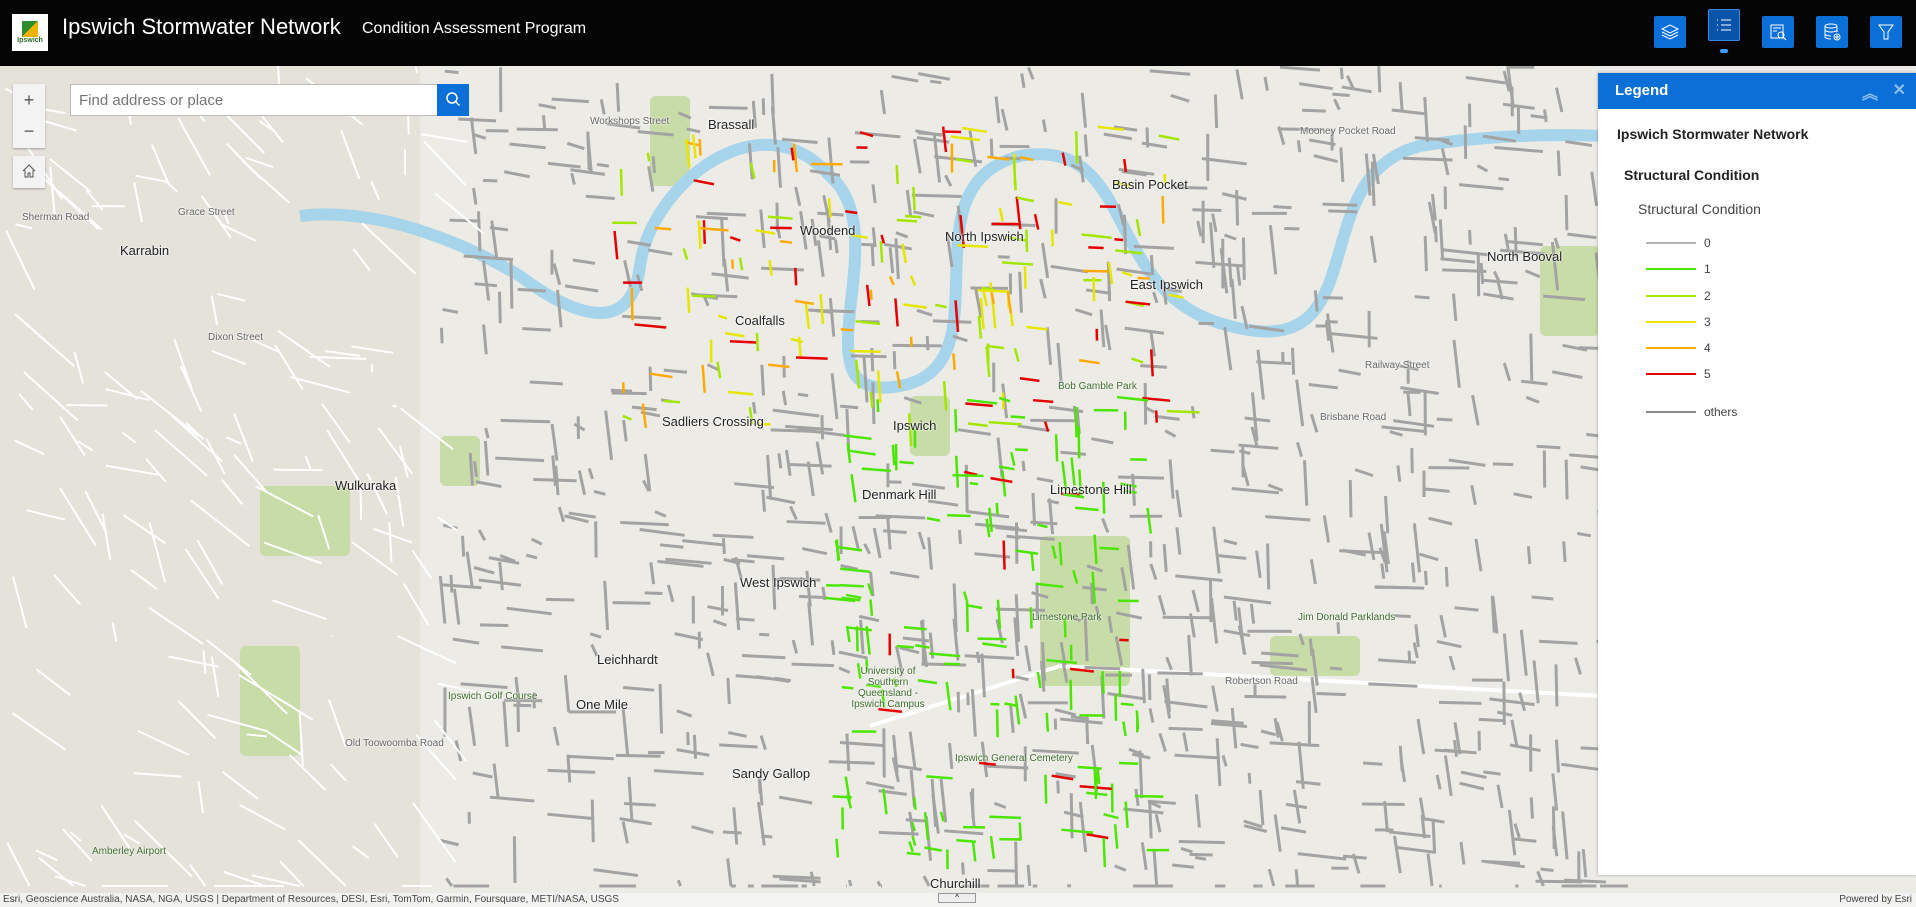 Image resolution: width=1916 pixels, height=907 pixels. I want to click on layers-button, so click(1670, 32).